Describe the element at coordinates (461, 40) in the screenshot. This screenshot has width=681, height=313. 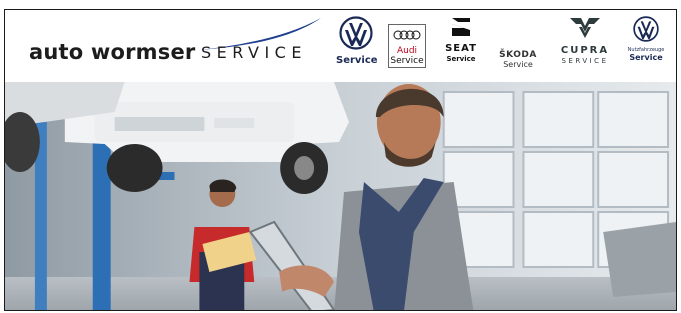
I see `seat-service-brand: SEAT Service` at that location.